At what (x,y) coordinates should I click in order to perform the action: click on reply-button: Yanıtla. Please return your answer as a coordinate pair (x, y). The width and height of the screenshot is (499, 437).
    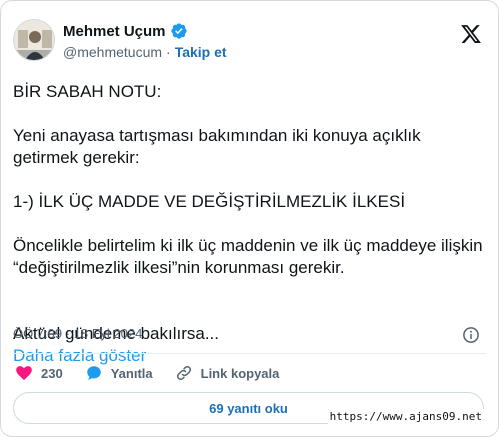
    Looking at the image, I should click on (119, 373).